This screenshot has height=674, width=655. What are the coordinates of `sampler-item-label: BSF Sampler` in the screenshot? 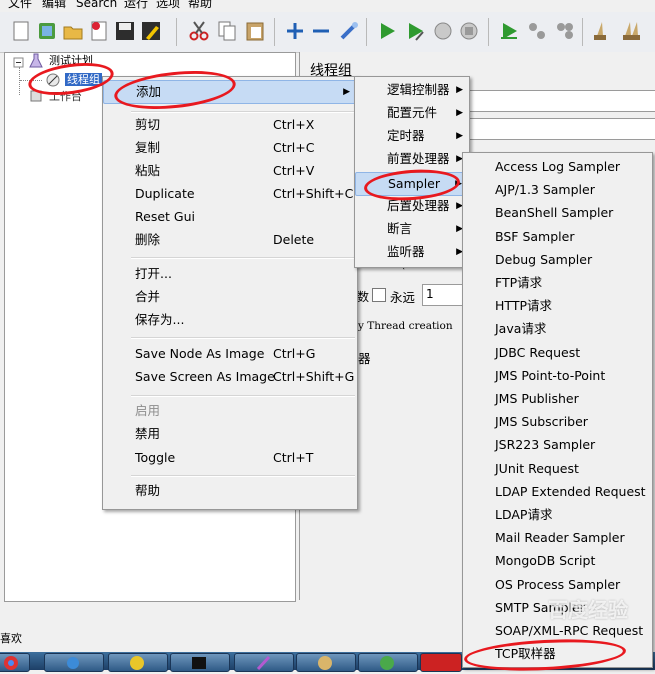 It's located at (535, 236).